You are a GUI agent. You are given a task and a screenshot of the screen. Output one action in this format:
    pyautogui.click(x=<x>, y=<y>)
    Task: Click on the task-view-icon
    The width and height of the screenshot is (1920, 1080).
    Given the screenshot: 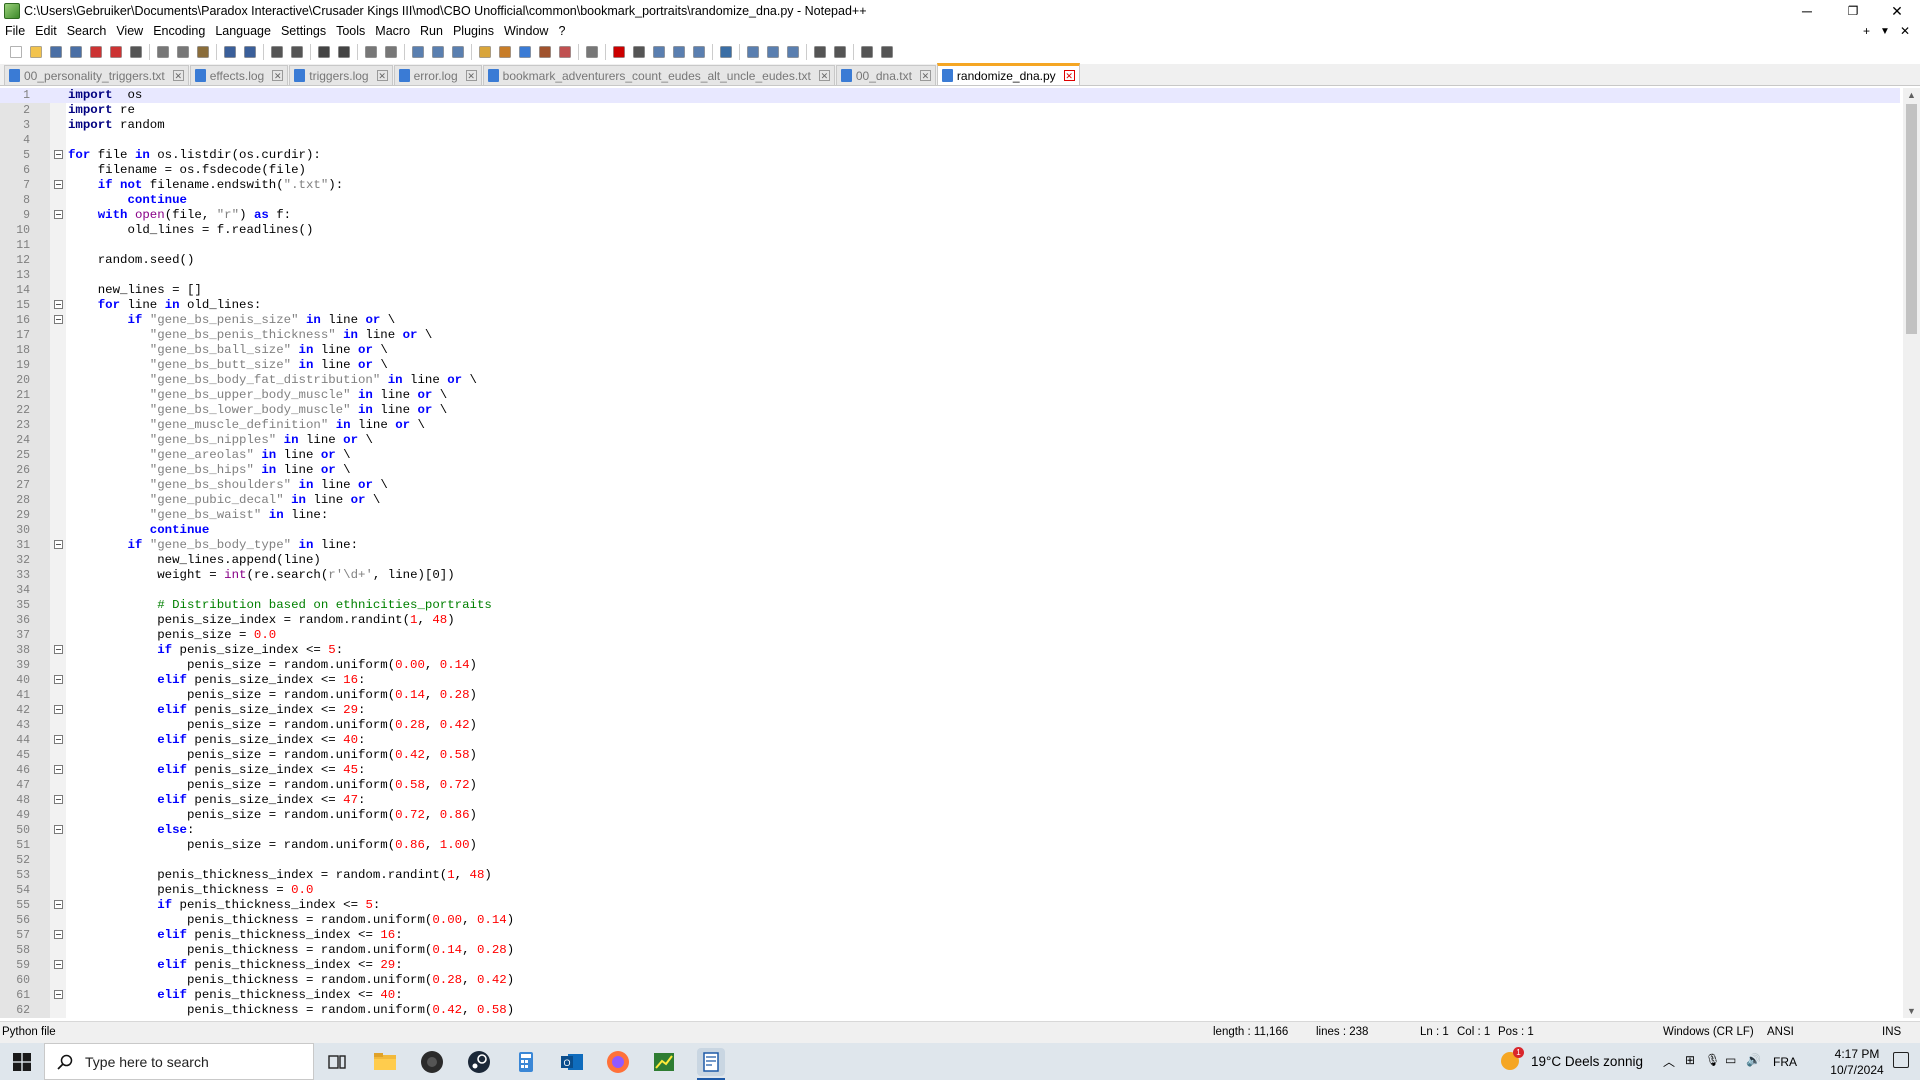 What is the action you would take?
    pyautogui.click(x=337, y=1062)
    